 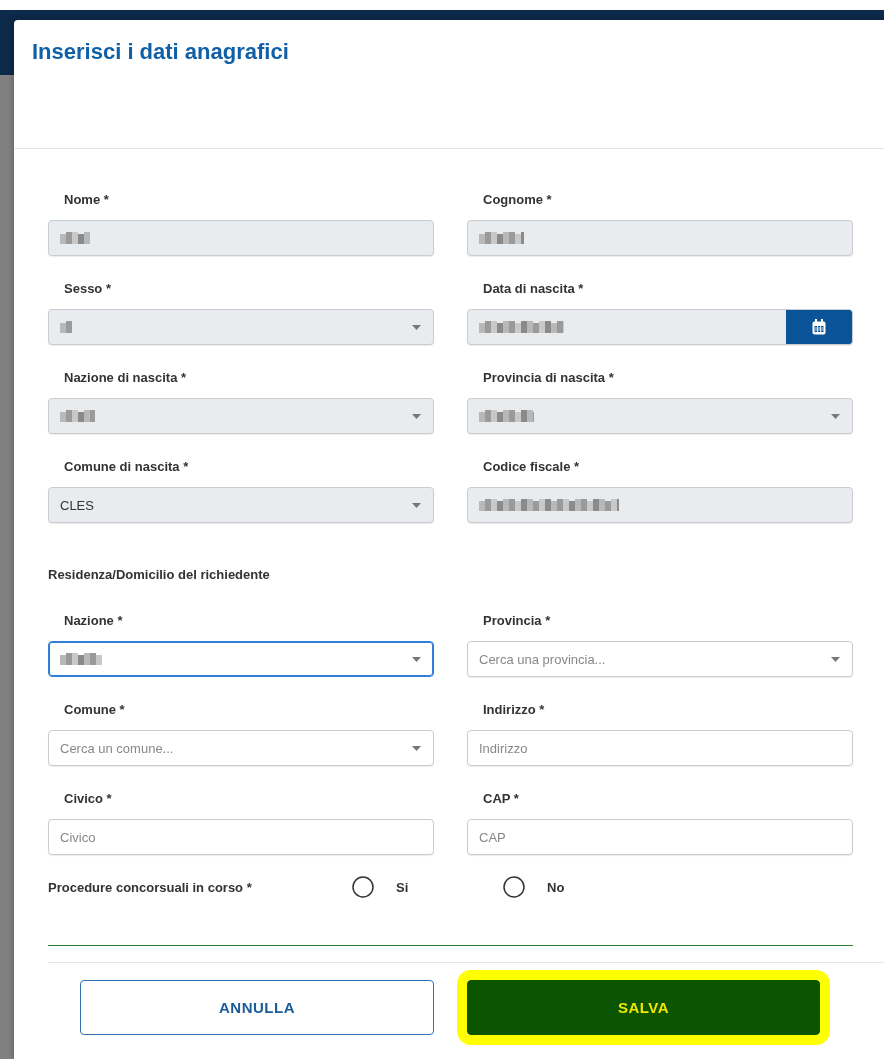 What do you see at coordinates (578, 887) in the screenshot?
I see `radio-option: No` at bounding box center [578, 887].